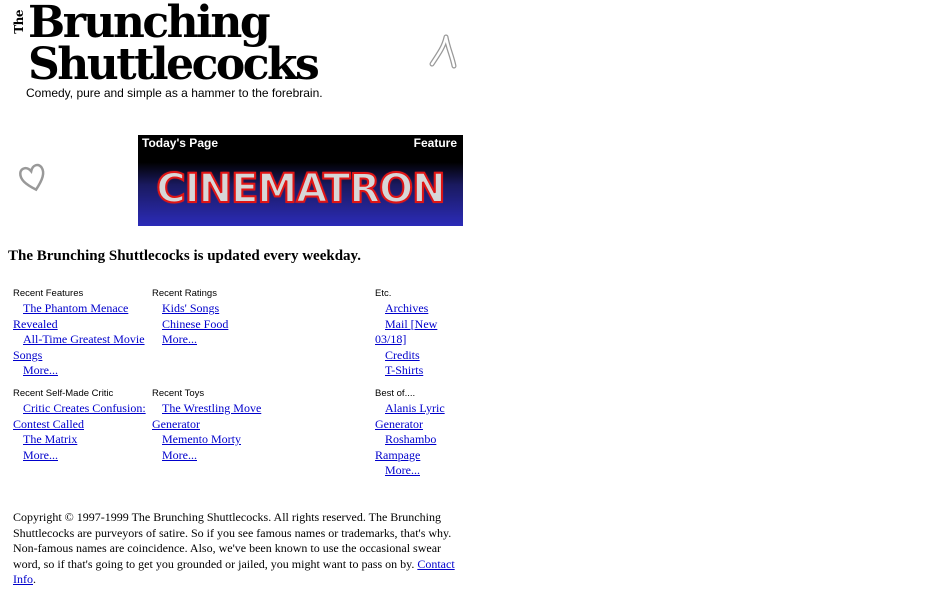  What do you see at coordinates (406, 308) in the screenshot?
I see `archives-link: Archives` at bounding box center [406, 308].